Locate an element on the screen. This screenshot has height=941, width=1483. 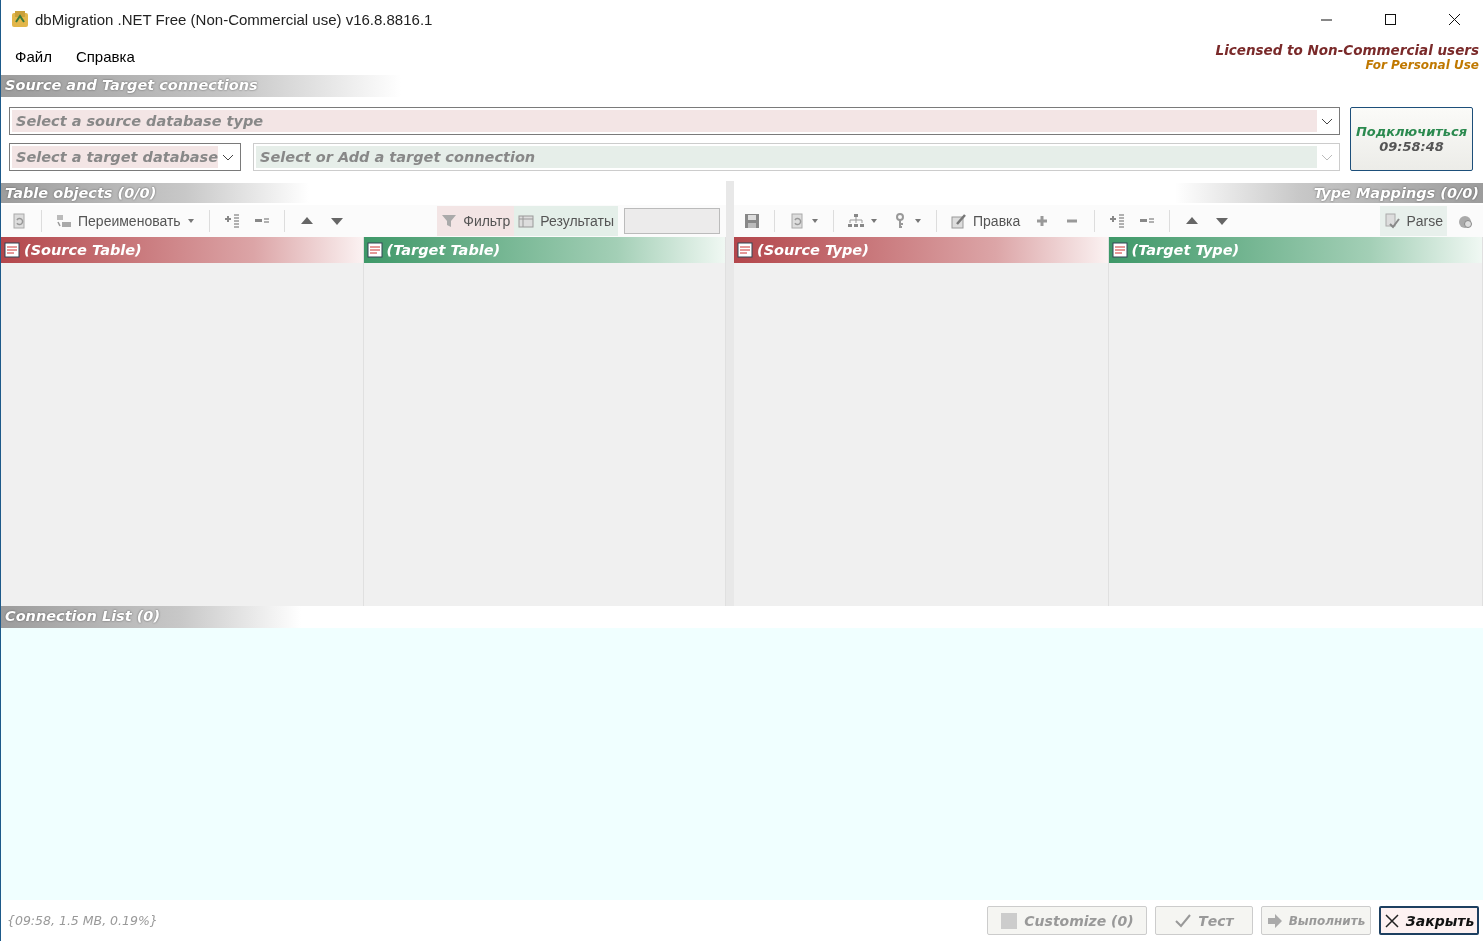
document-check-icon is located at coordinates (1392, 221).